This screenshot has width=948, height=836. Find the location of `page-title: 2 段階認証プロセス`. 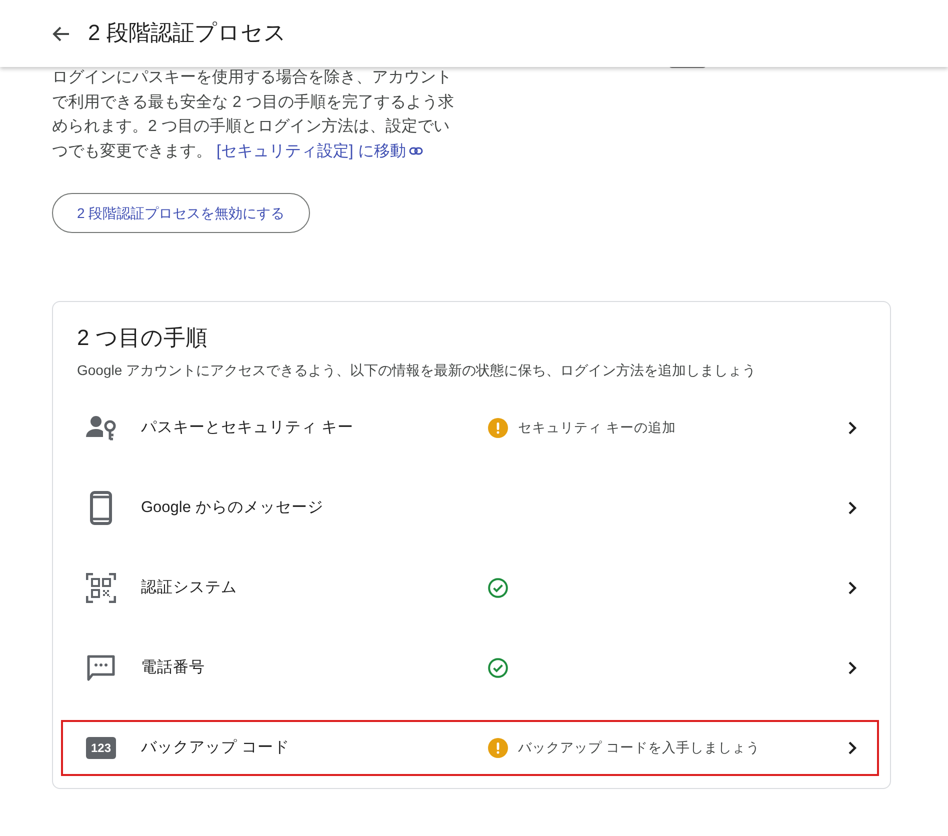

page-title: 2 段階認証プロセス is located at coordinates (187, 33).